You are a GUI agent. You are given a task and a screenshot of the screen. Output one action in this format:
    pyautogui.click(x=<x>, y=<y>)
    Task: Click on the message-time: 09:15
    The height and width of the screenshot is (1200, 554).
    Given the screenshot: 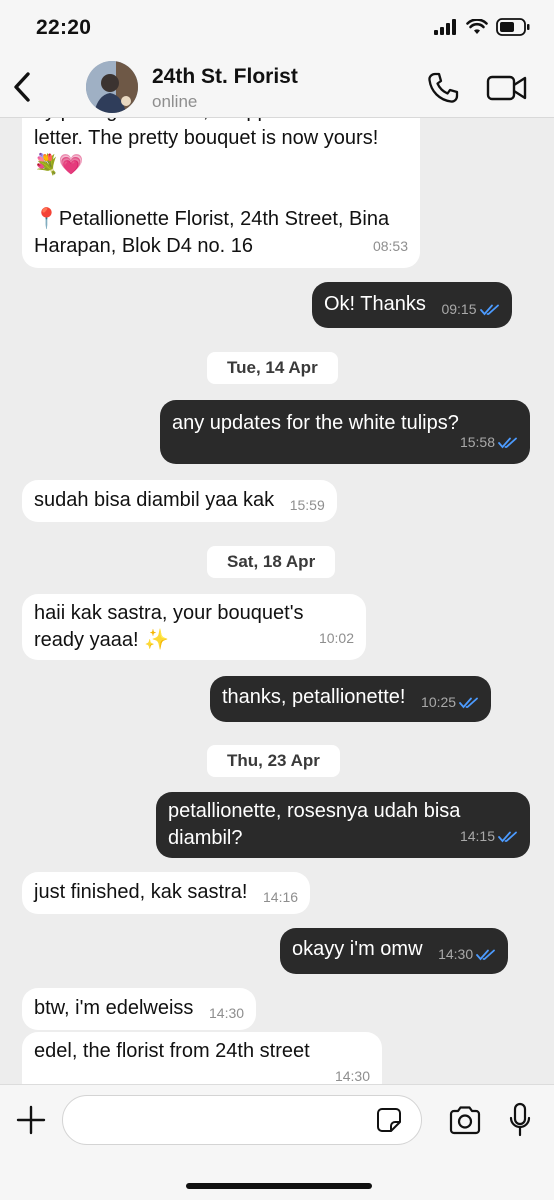 What is the action you would take?
    pyautogui.click(x=459, y=309)
    